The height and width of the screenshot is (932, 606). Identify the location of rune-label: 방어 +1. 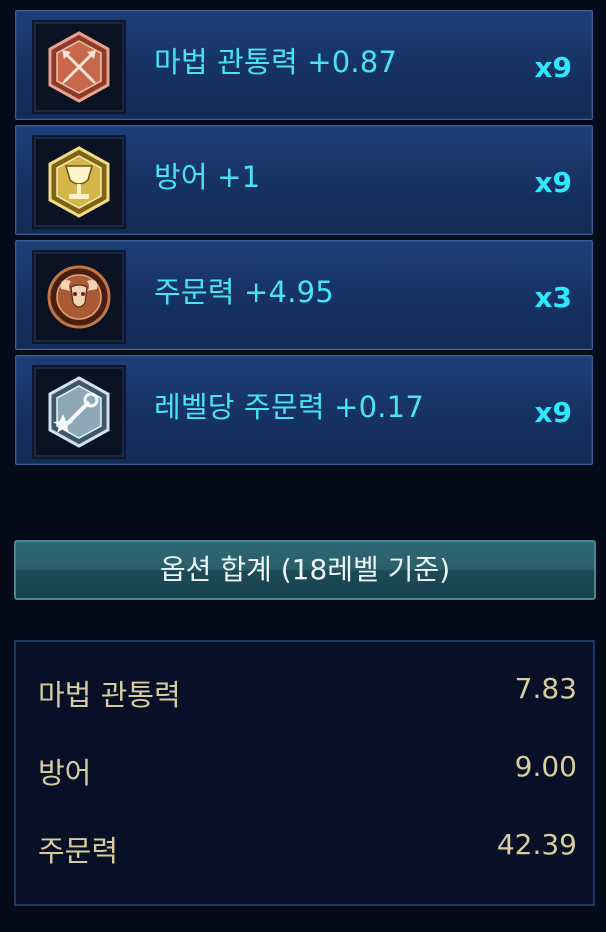
(207, 177).